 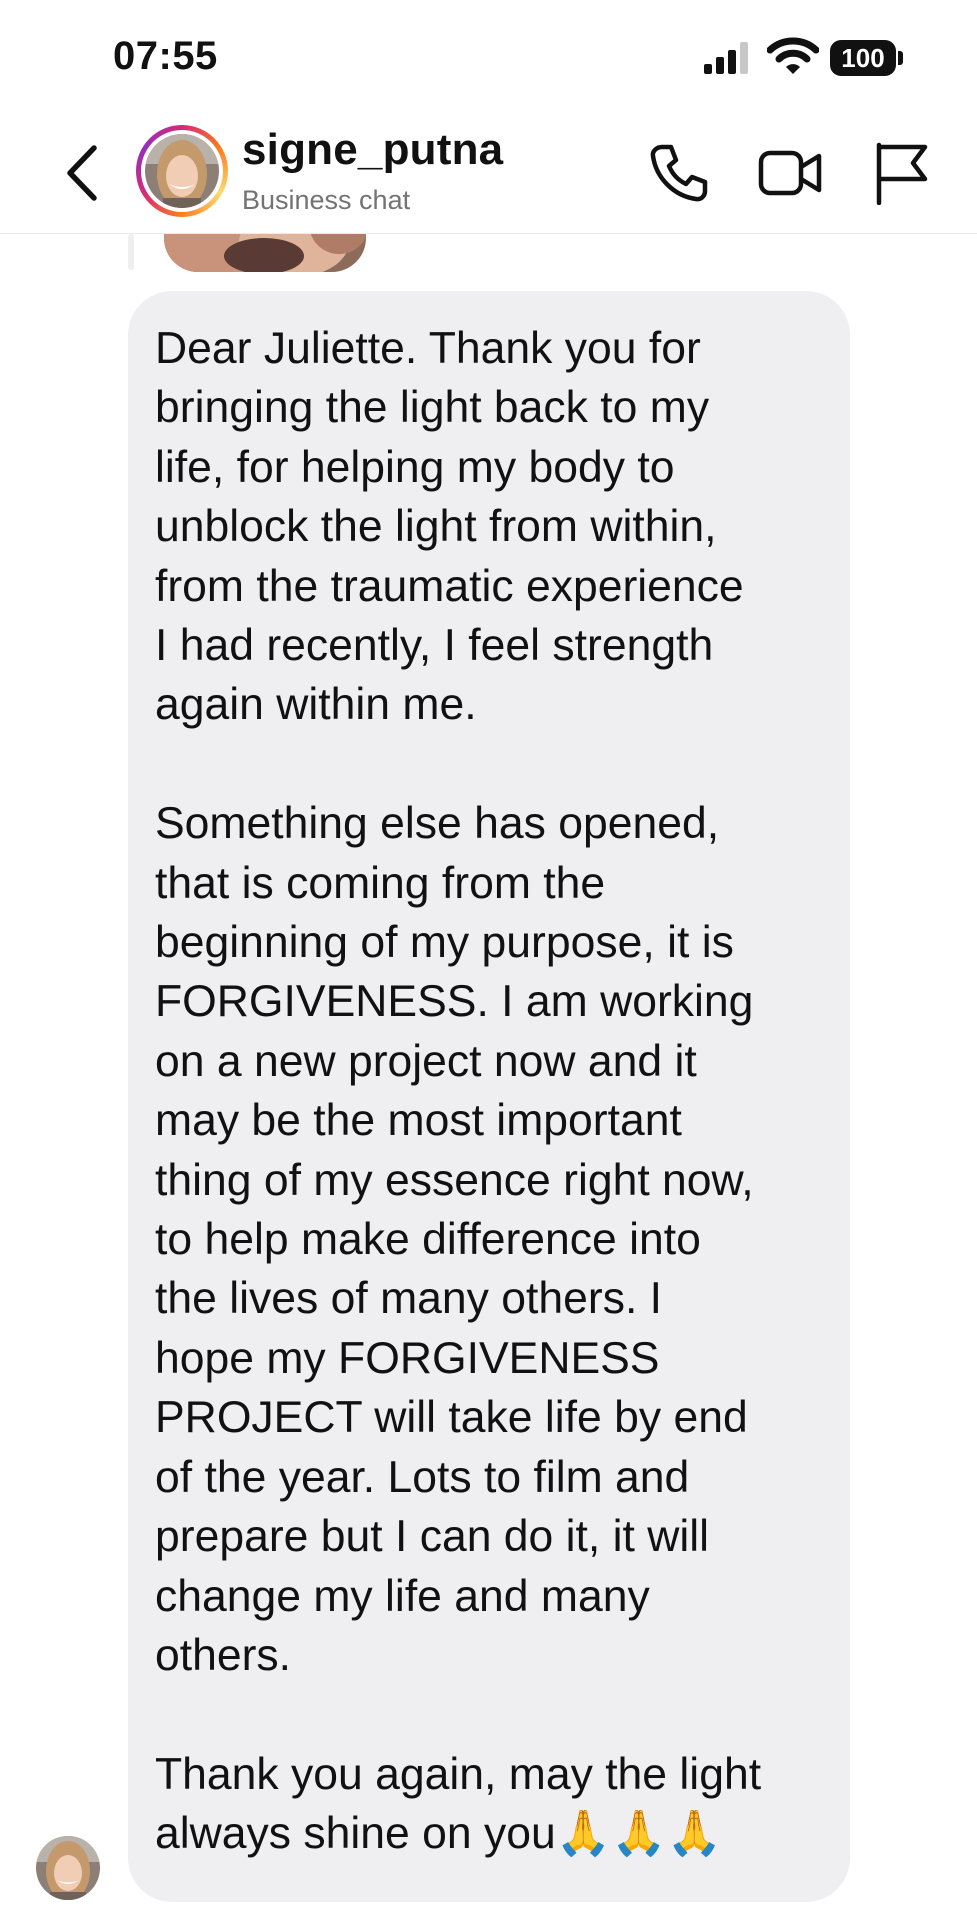 What do you see at coordinates (488, 57) in the screenshot?
I see `status-bar: 07:55 100` at bounding box center [488, 57].